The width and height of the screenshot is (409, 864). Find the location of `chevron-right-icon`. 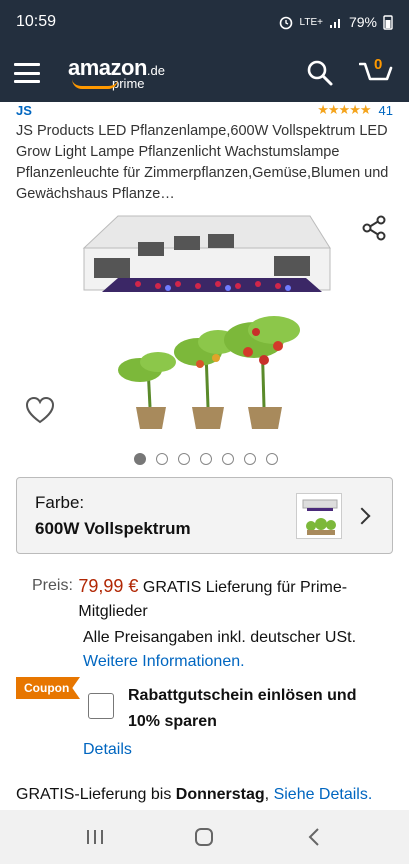

chevron-right-icon is located at coordinates (362, 515).